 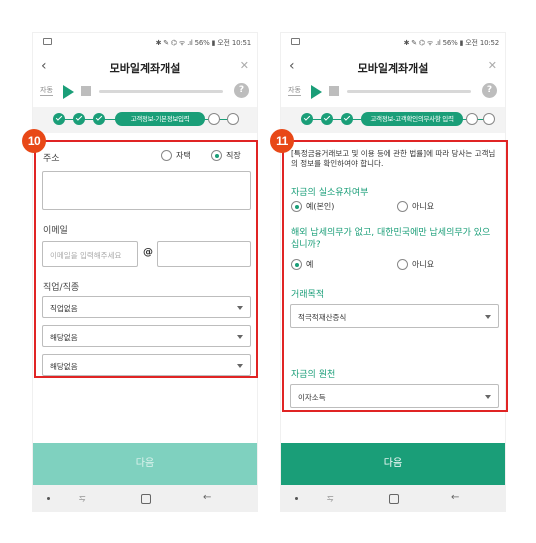 I want to click on step-indicator: 고객정보-고객확인의무사항 입력, so click(x=393, y=120).